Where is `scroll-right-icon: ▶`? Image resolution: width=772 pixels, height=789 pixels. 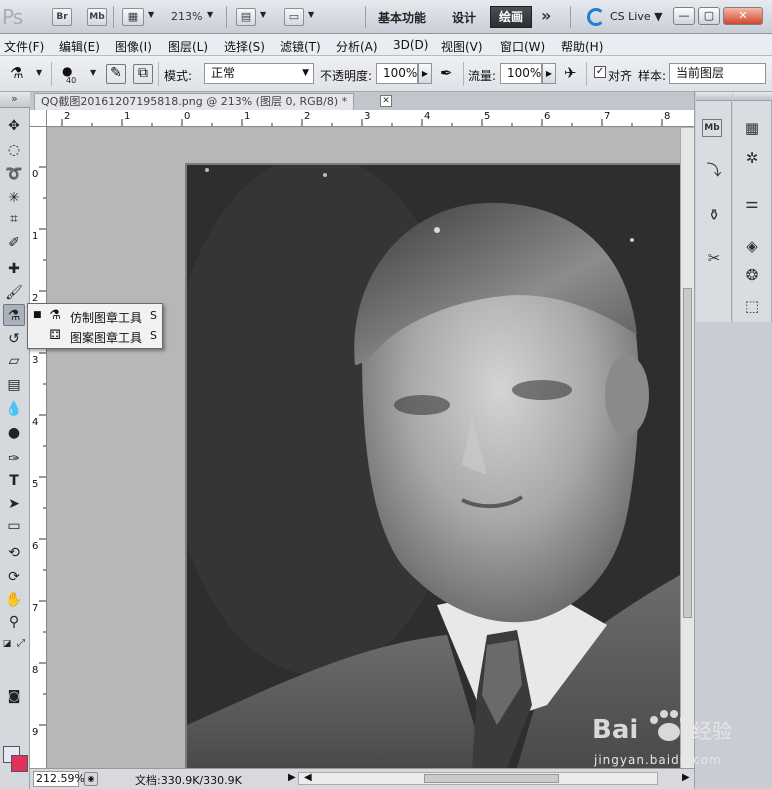
scroll-right-icon: ▶ is located at coordinates (686, 777).